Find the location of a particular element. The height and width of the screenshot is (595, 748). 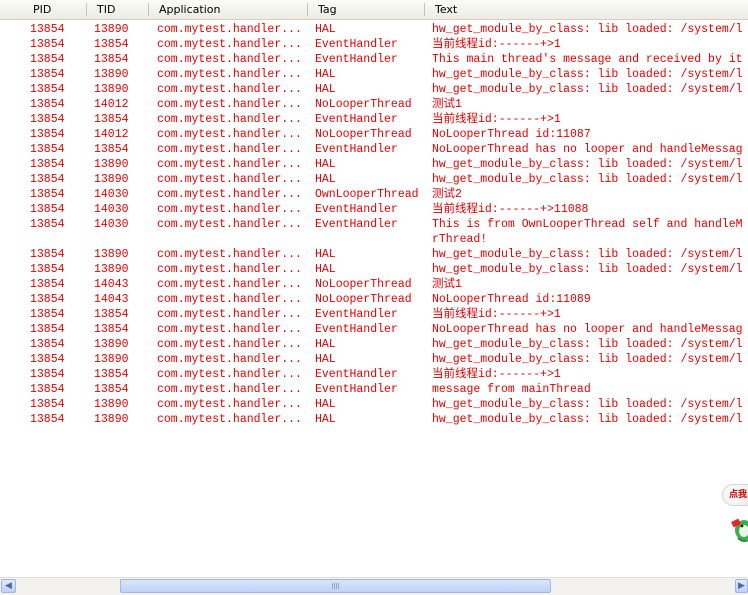

log-message: NoLooperThread id:11089 is located at coordinates (511, 299).